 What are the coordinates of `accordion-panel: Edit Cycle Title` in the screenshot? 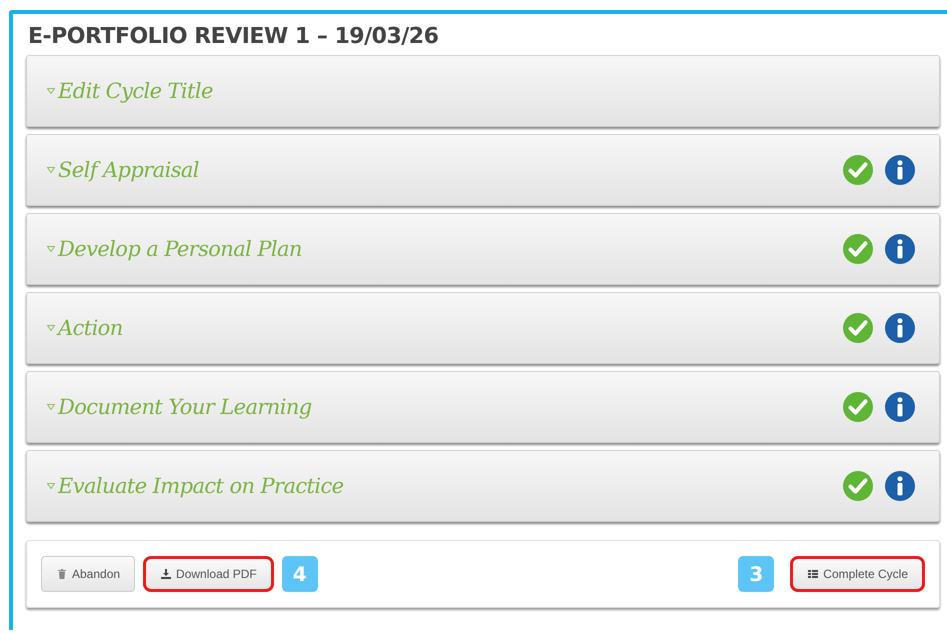 It's located at (483, 91).